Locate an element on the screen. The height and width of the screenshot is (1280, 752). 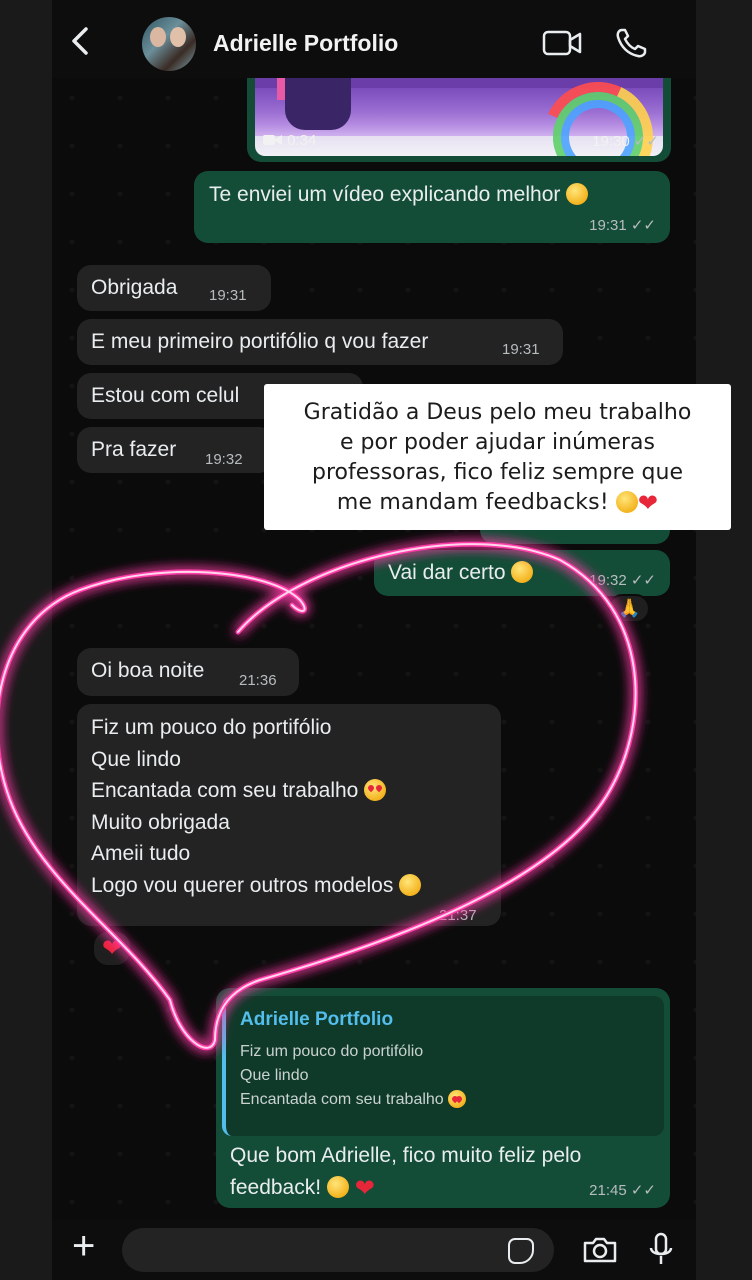
message-text: Oi boa noite is located at coordinates (148, 670).